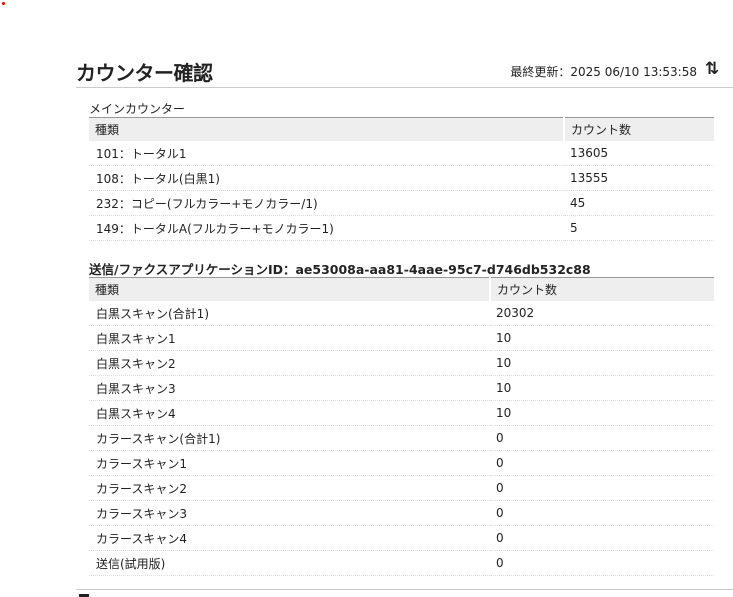 The height and width of the screenshot is (597, 733). I want to click on table-row: 108：トータル(白黒1) 13555, so click(401, 178).